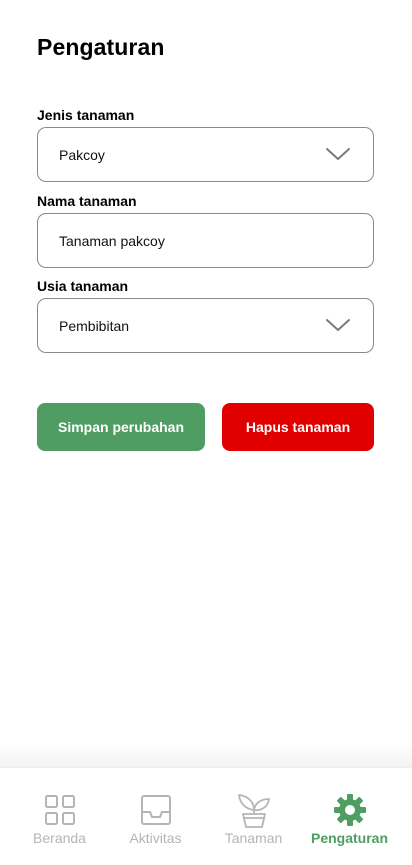  Describe the element at coordinates (205, 154) in the screenshot. I see `plant-type-select: Pakcoy` at that location.